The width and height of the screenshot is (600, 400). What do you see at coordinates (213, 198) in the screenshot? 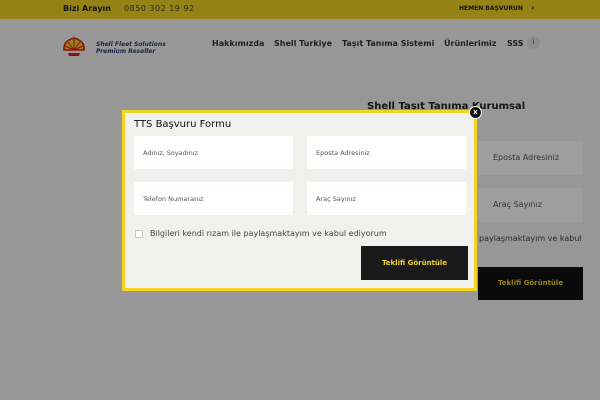
I see `phone-input` at bounding box center [213, 198].